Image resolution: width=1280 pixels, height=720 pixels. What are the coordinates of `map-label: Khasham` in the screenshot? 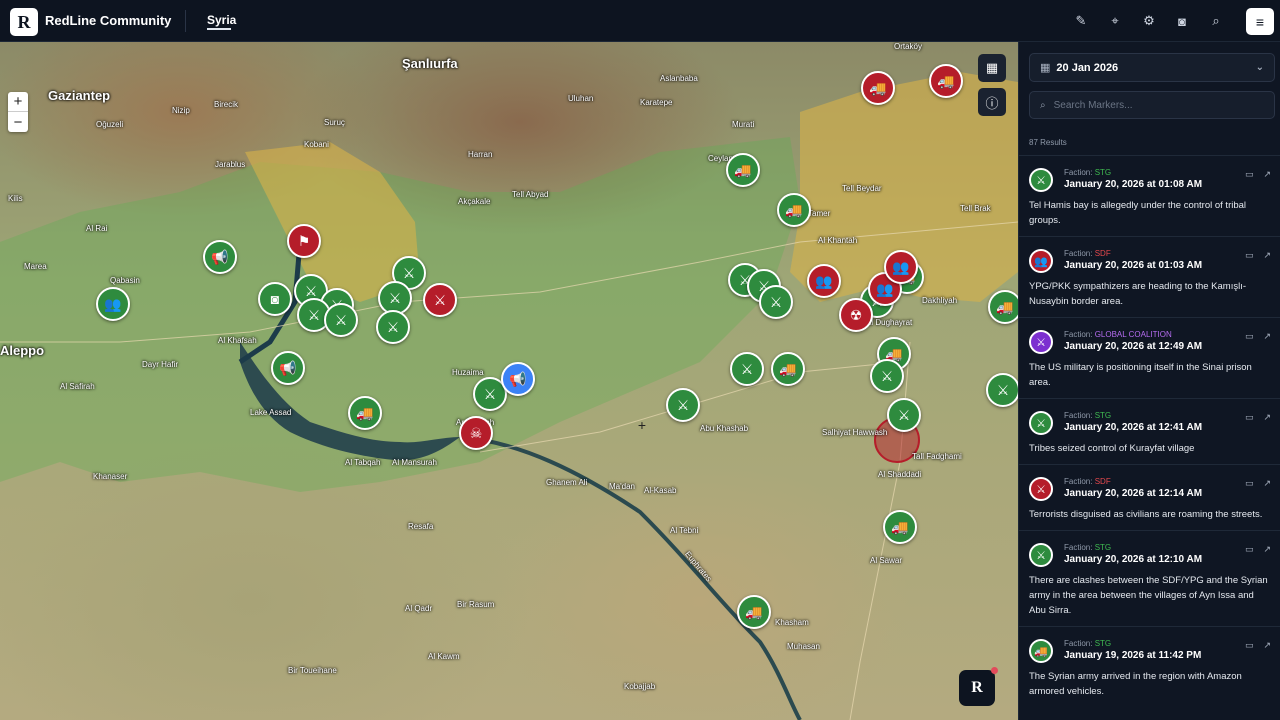 It's located at (792, 622).